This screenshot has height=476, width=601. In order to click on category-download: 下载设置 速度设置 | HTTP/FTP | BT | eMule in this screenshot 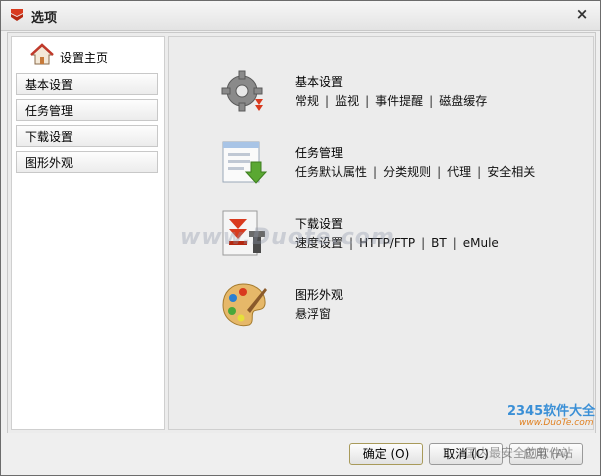, I will do `click(399, 237)`.